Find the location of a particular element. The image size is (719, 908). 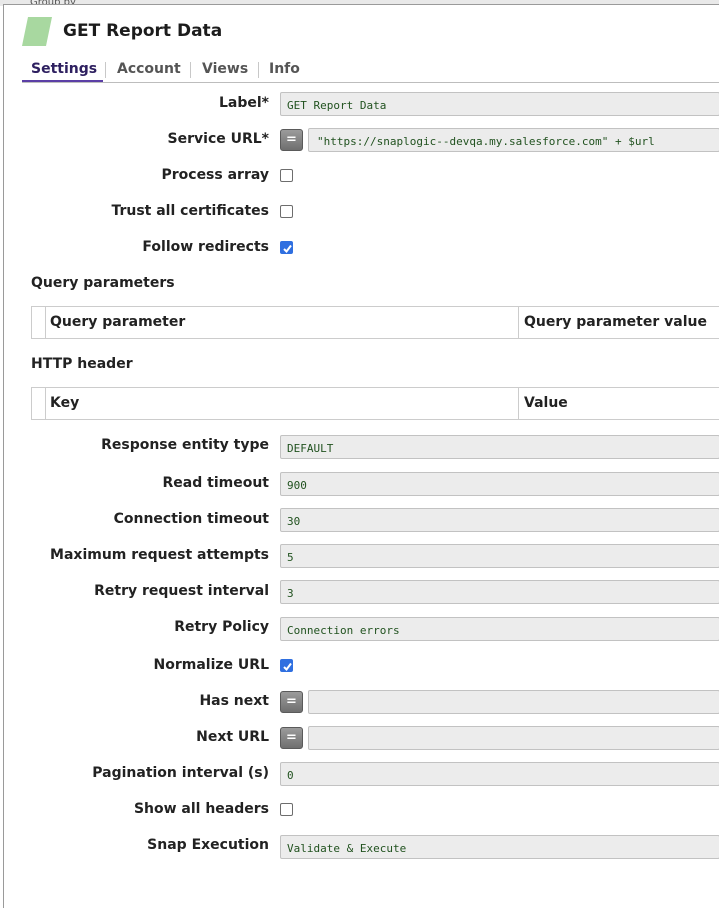

dialog-title: GET Report Data is located at coordinates (143, 31).